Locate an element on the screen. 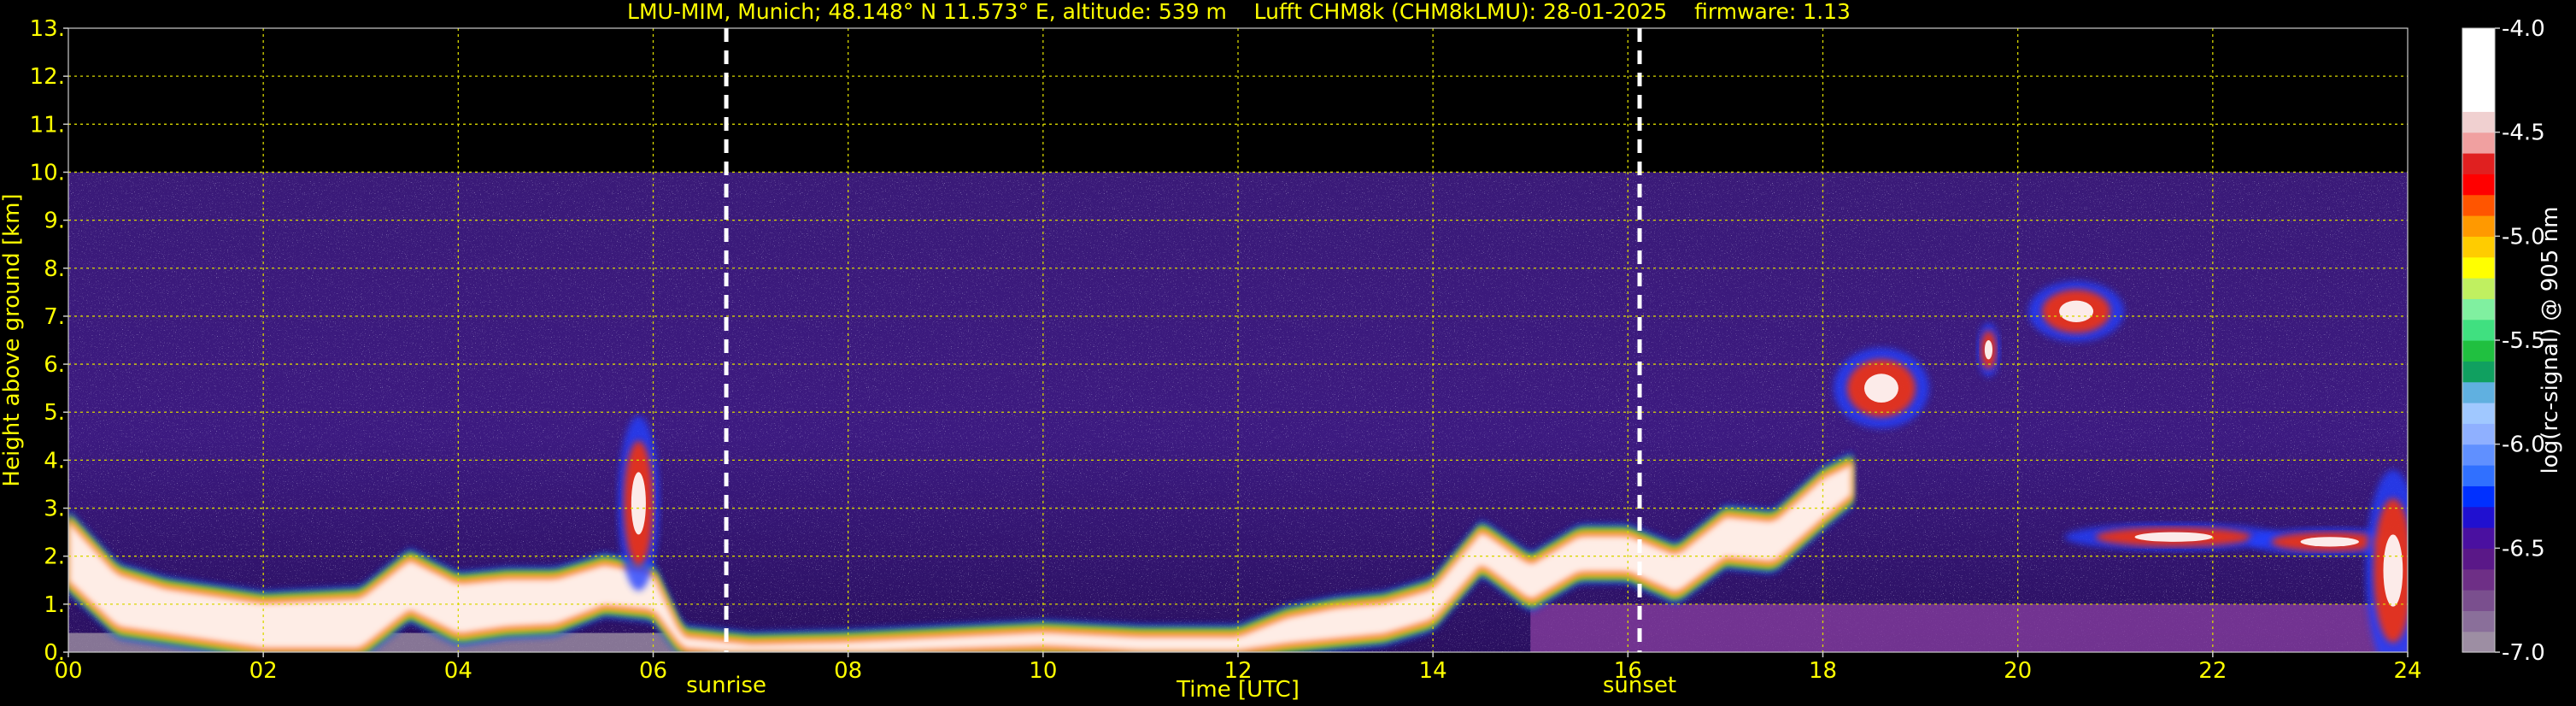 This screenshot has height=706, width=2576. colorbar-tick-label: -4.0 is located at coordinates (2523, 29).